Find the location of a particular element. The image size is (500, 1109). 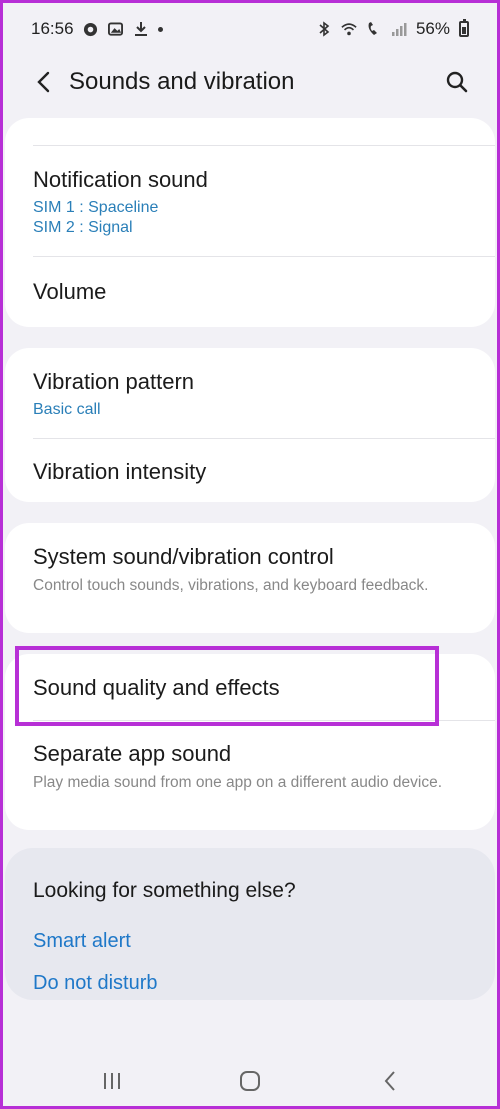

more-notifications-icon is located at coordinates (160, 29).